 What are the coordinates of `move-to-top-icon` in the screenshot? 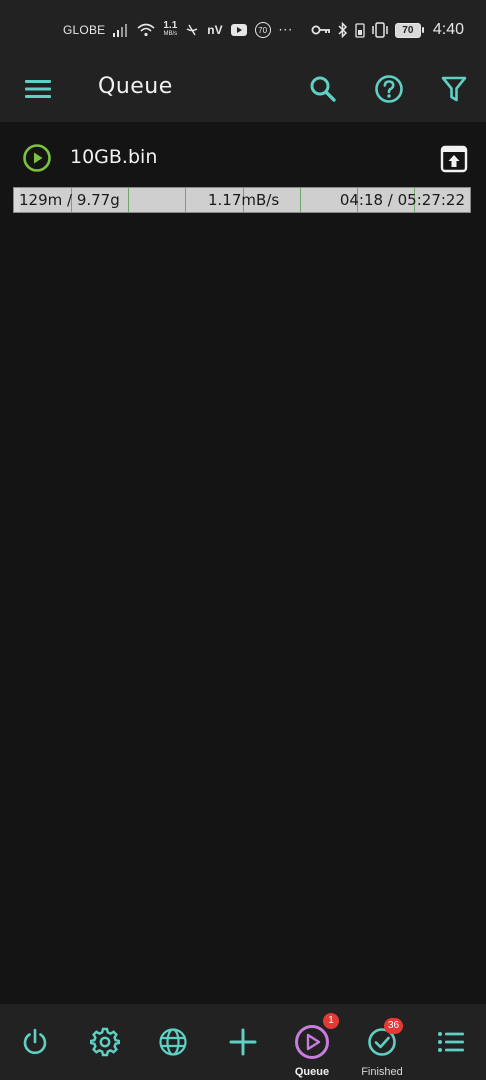 It's located at (454, 159).